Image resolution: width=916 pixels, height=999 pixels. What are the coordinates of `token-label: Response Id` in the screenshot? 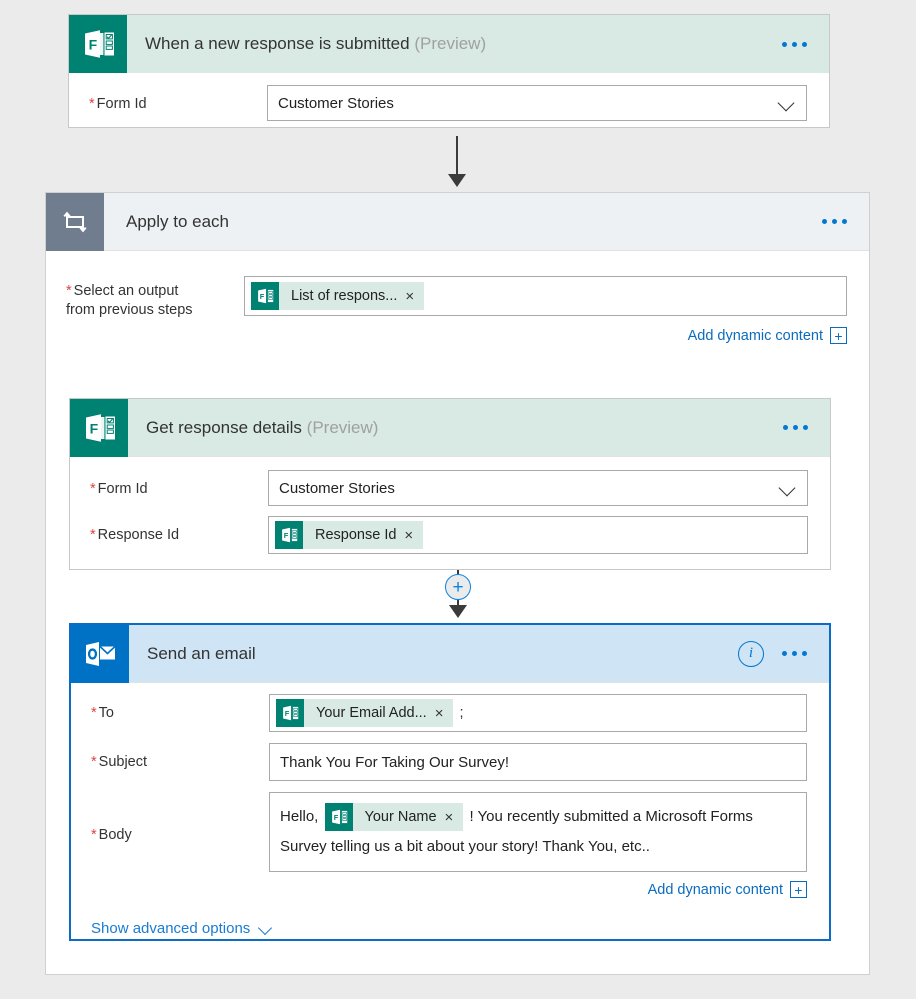 It's located at (356, 535).